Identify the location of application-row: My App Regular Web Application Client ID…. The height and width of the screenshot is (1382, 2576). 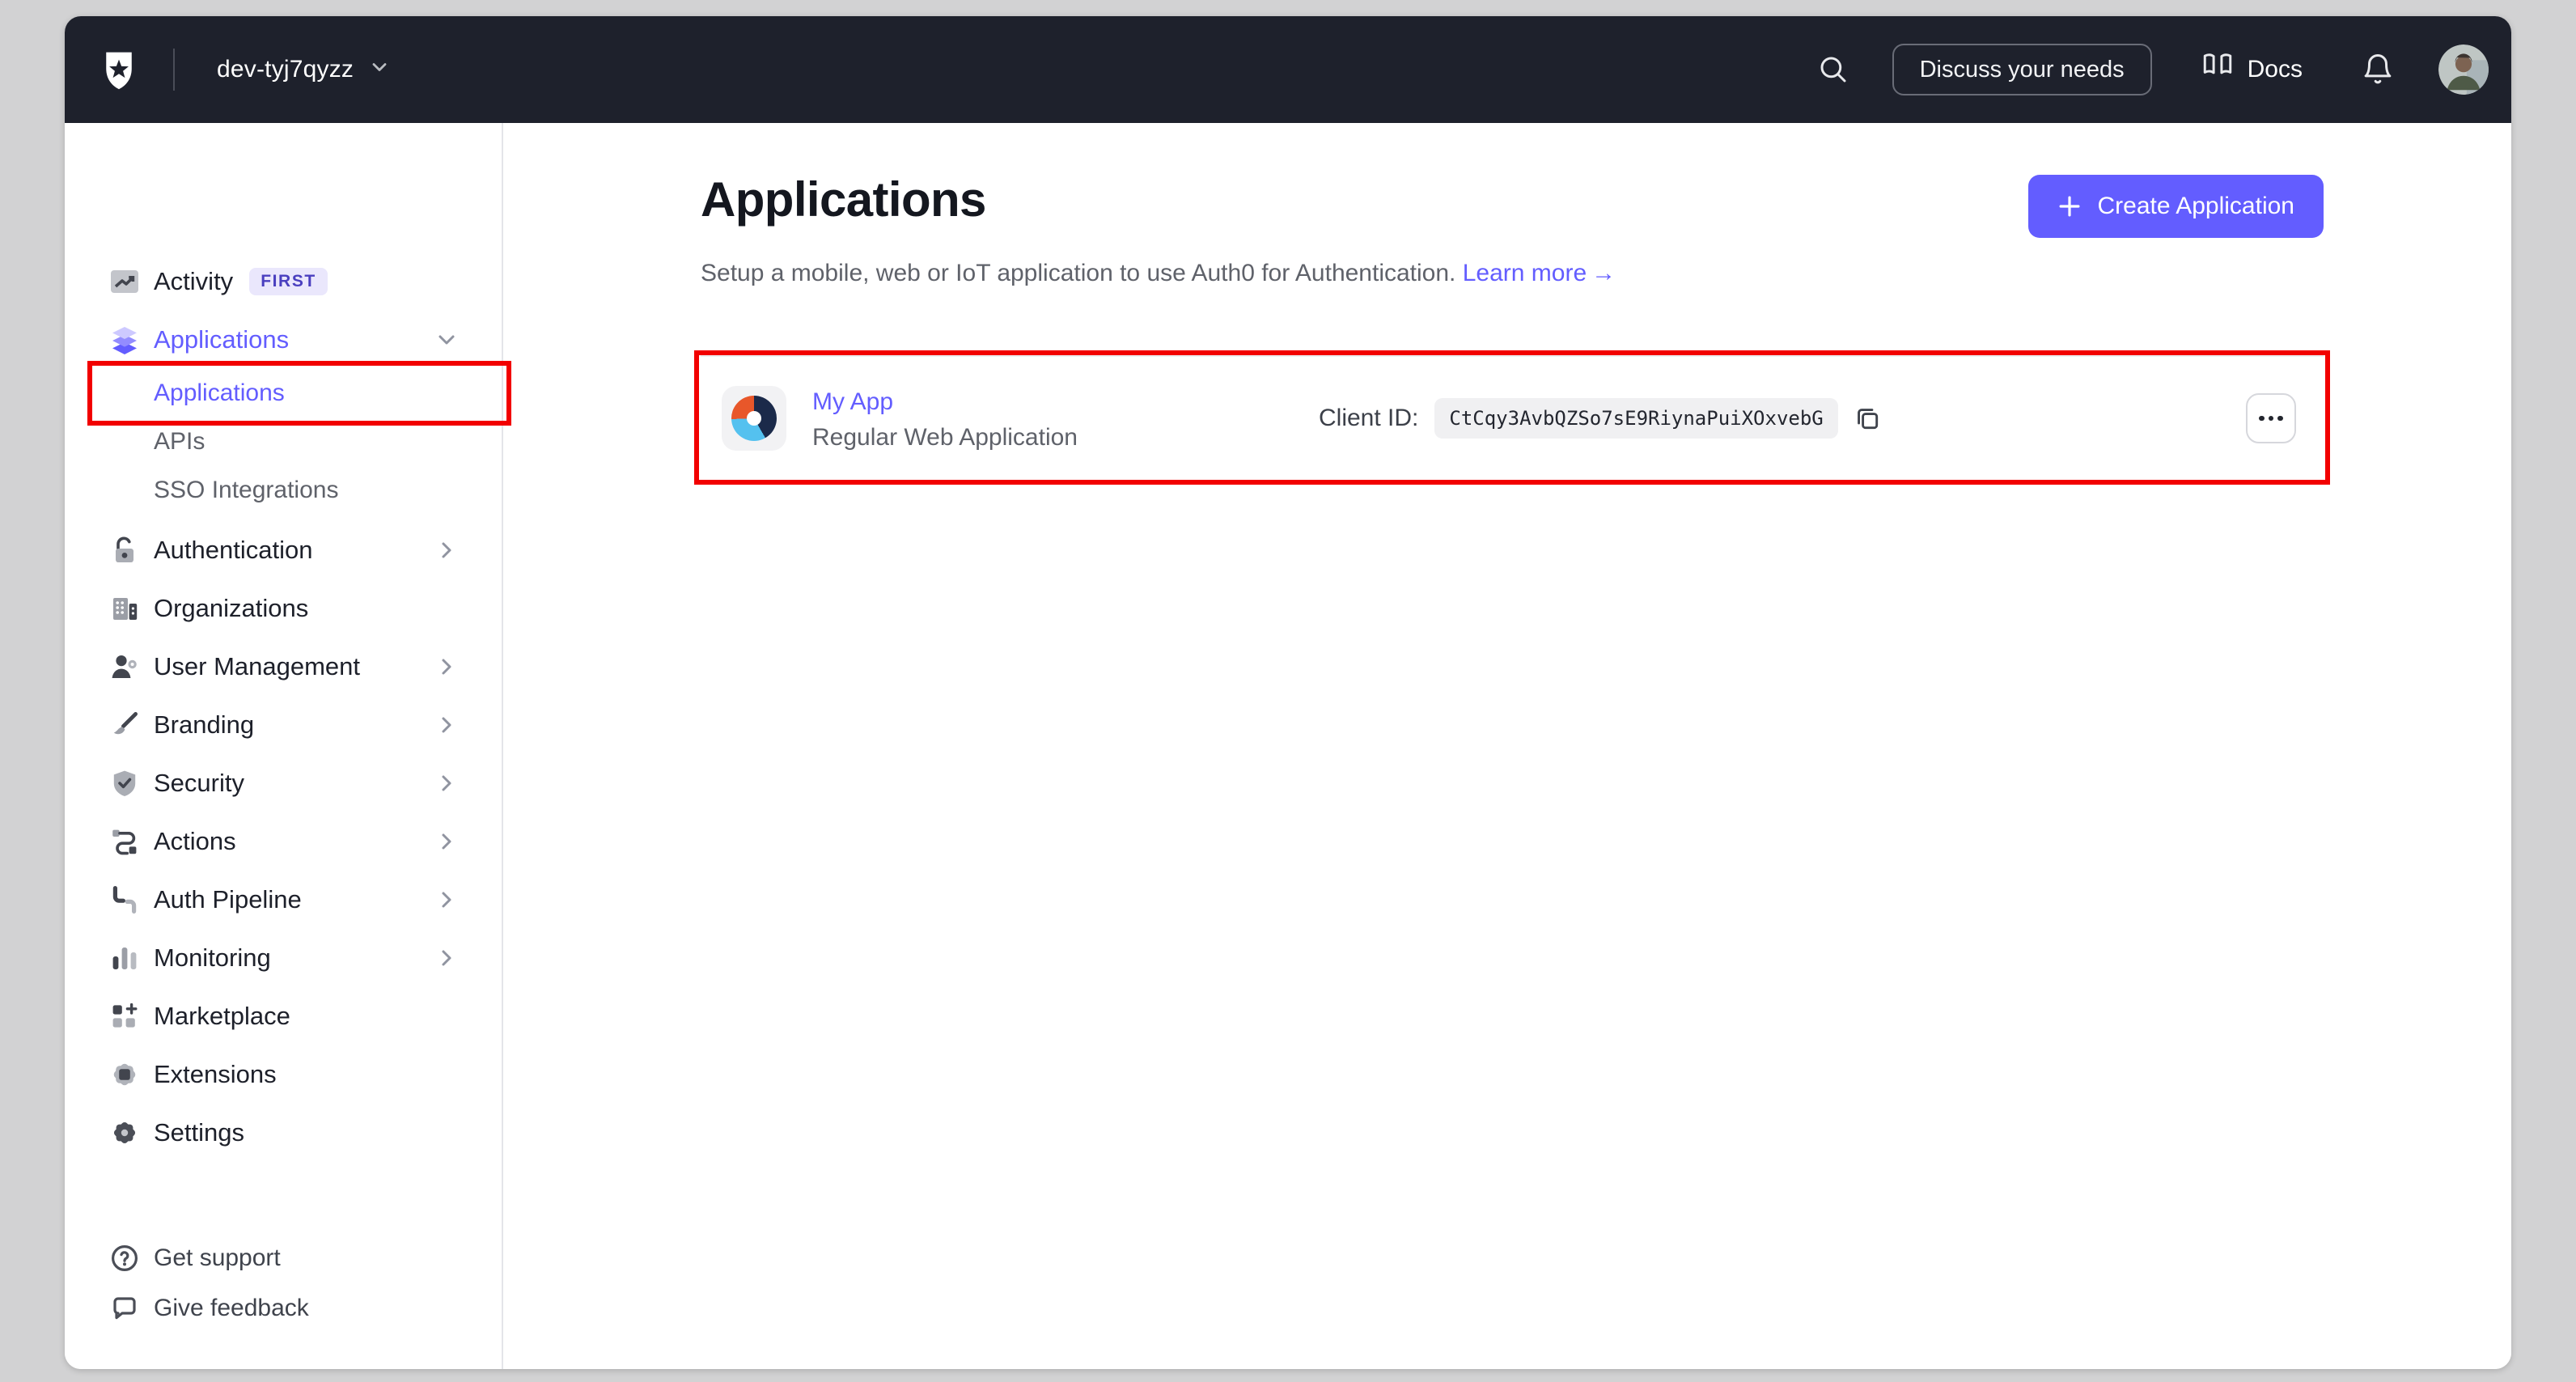
(1512, 417).